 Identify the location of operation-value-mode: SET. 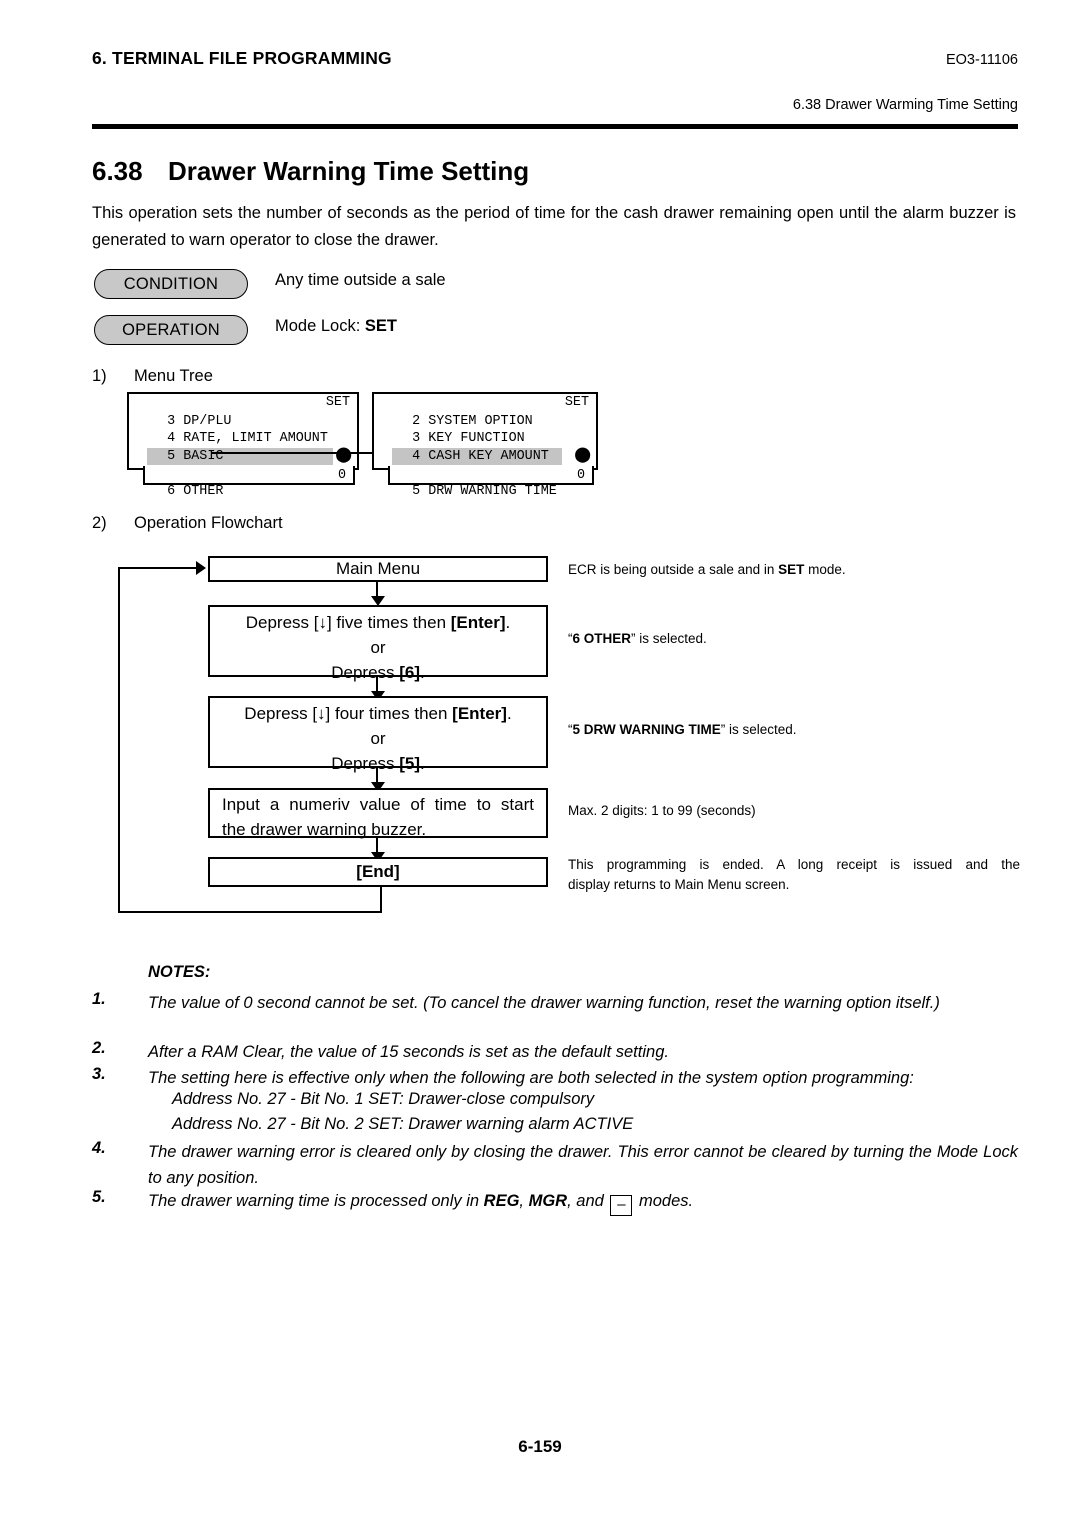
(380, 326).